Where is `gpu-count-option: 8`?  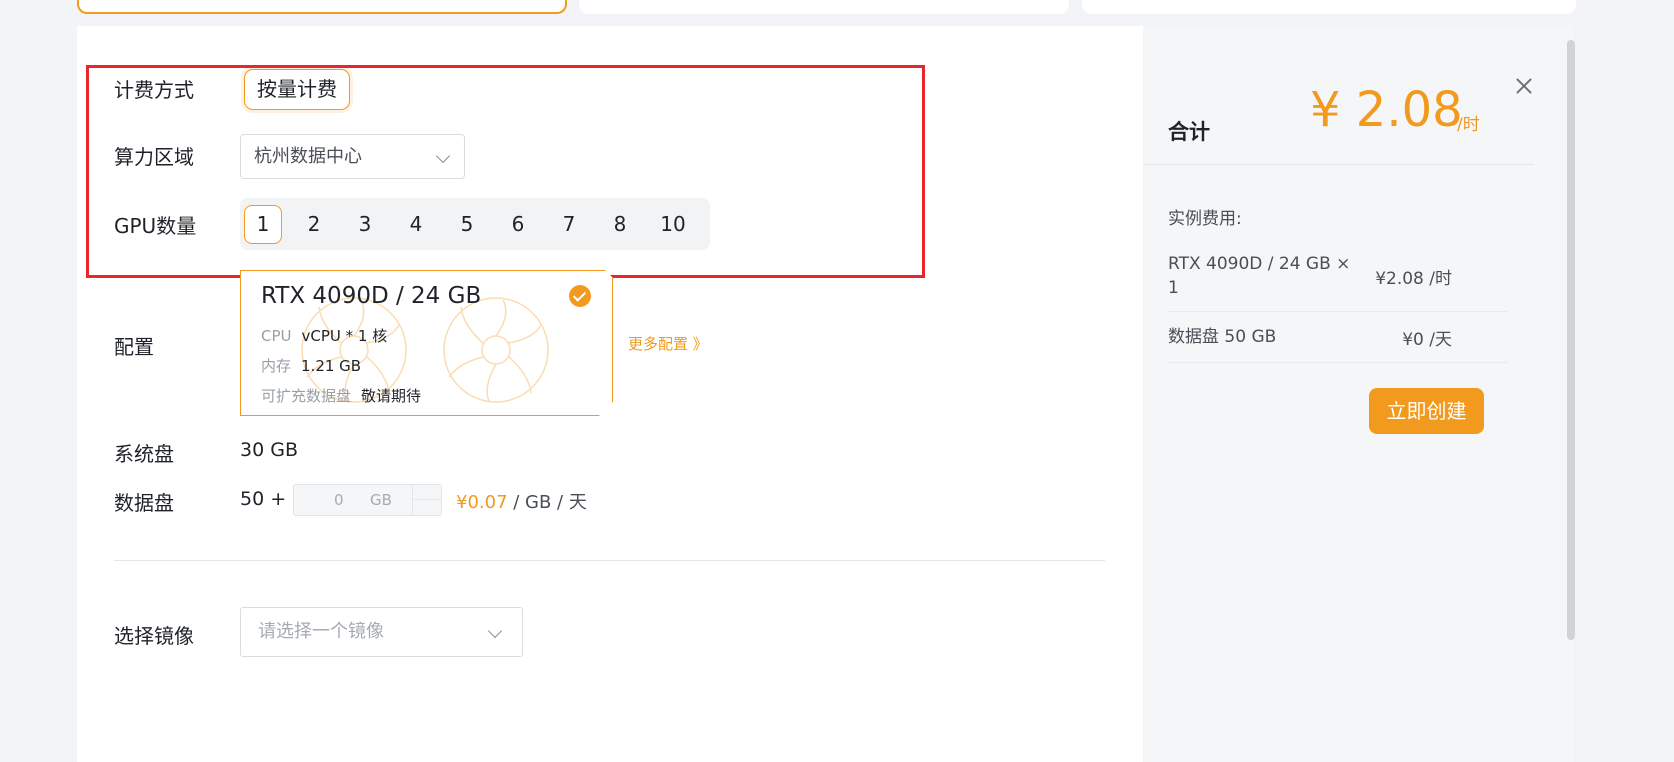 gpu-count-option: 8 is located at coordinates (620, 224).